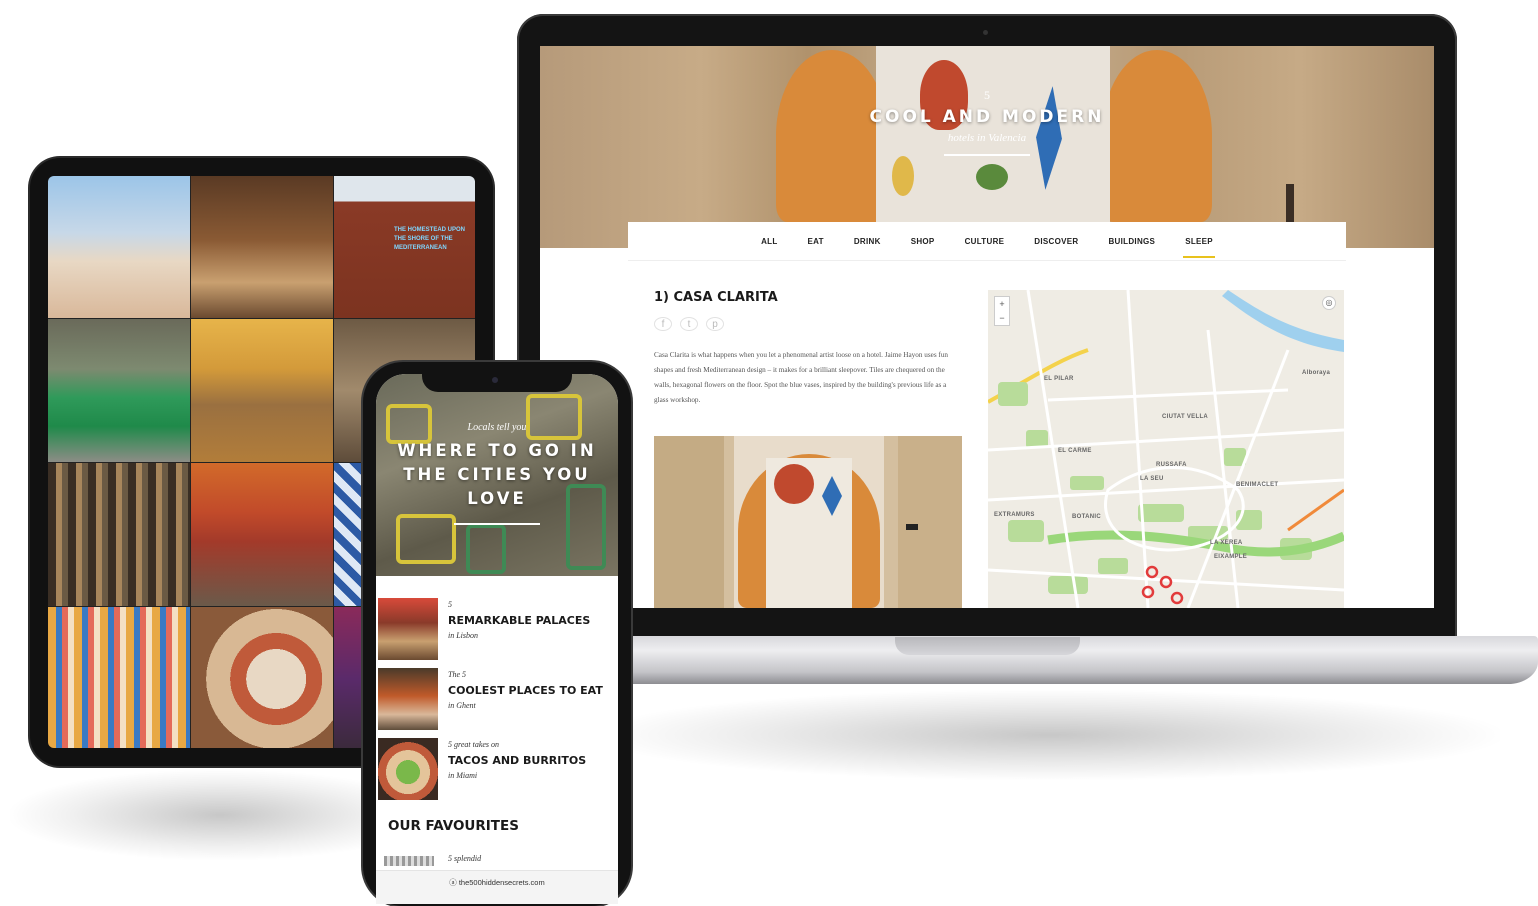  I want to click on phone-hero-title: WHERE TO GO IN THE CITIES YOU LOVE, so click(497, 474).